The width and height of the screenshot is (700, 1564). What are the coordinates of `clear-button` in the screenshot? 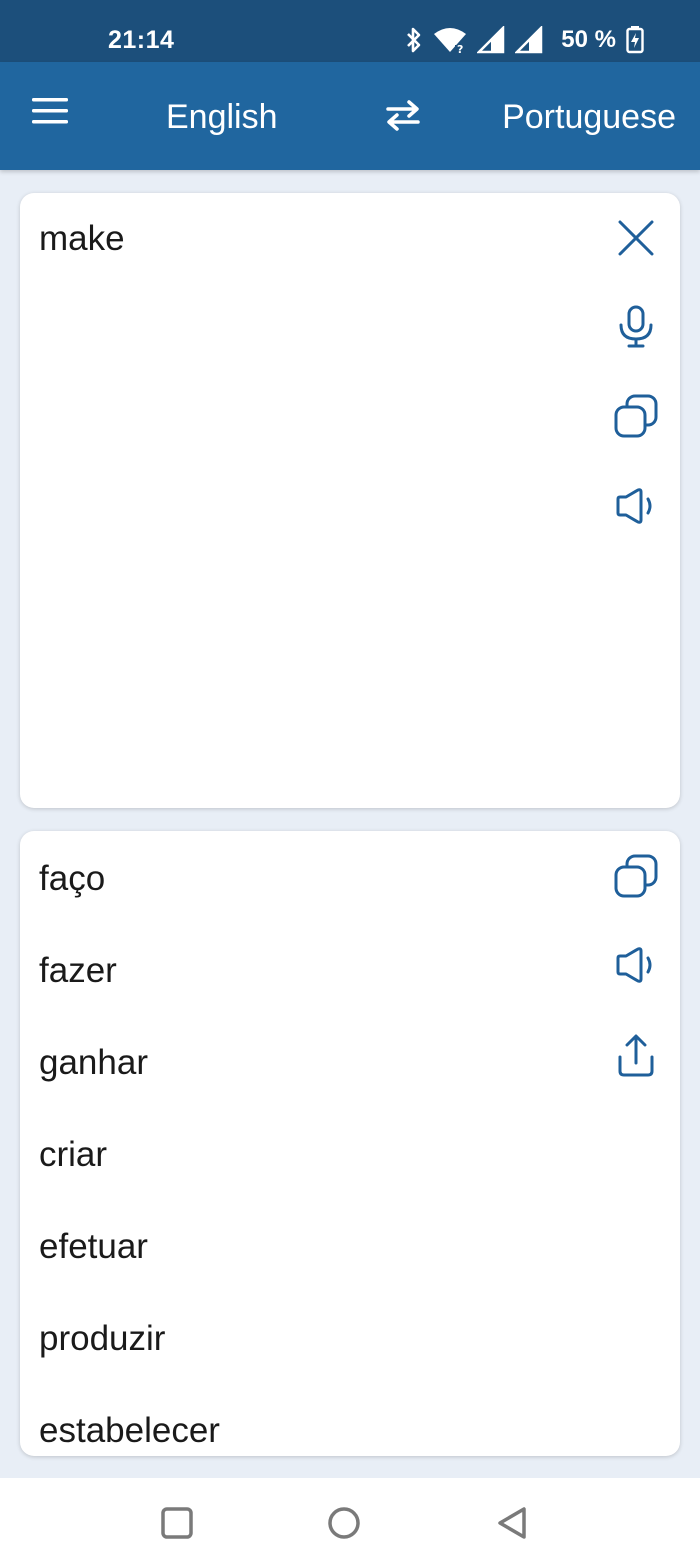 It's located at (636, 238).